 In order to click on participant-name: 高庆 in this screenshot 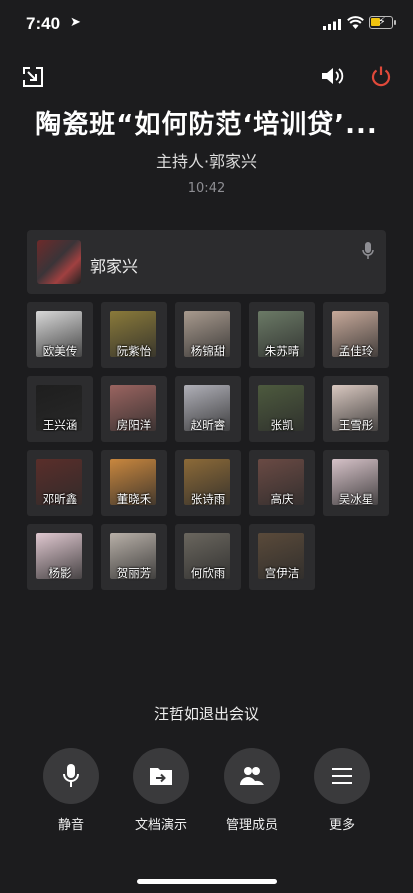, I will do `click(282, 499)`.